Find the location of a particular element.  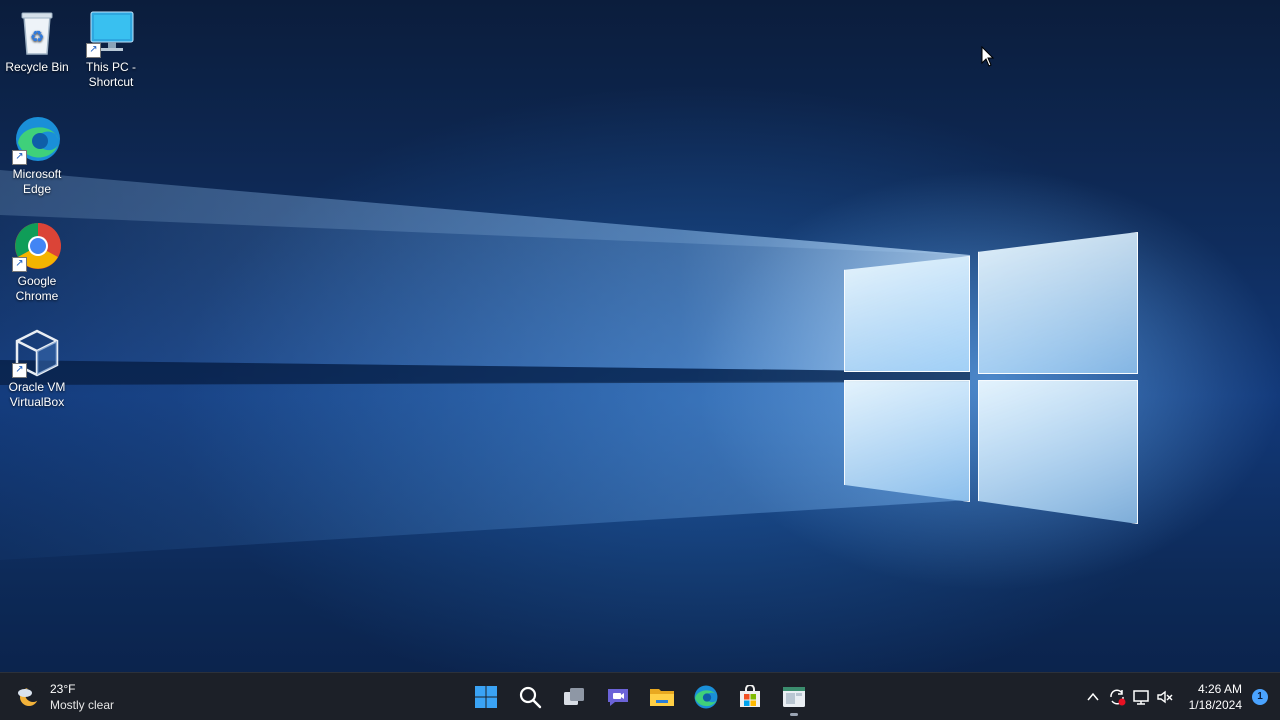

network-button is located at coordinates (1141, 697).